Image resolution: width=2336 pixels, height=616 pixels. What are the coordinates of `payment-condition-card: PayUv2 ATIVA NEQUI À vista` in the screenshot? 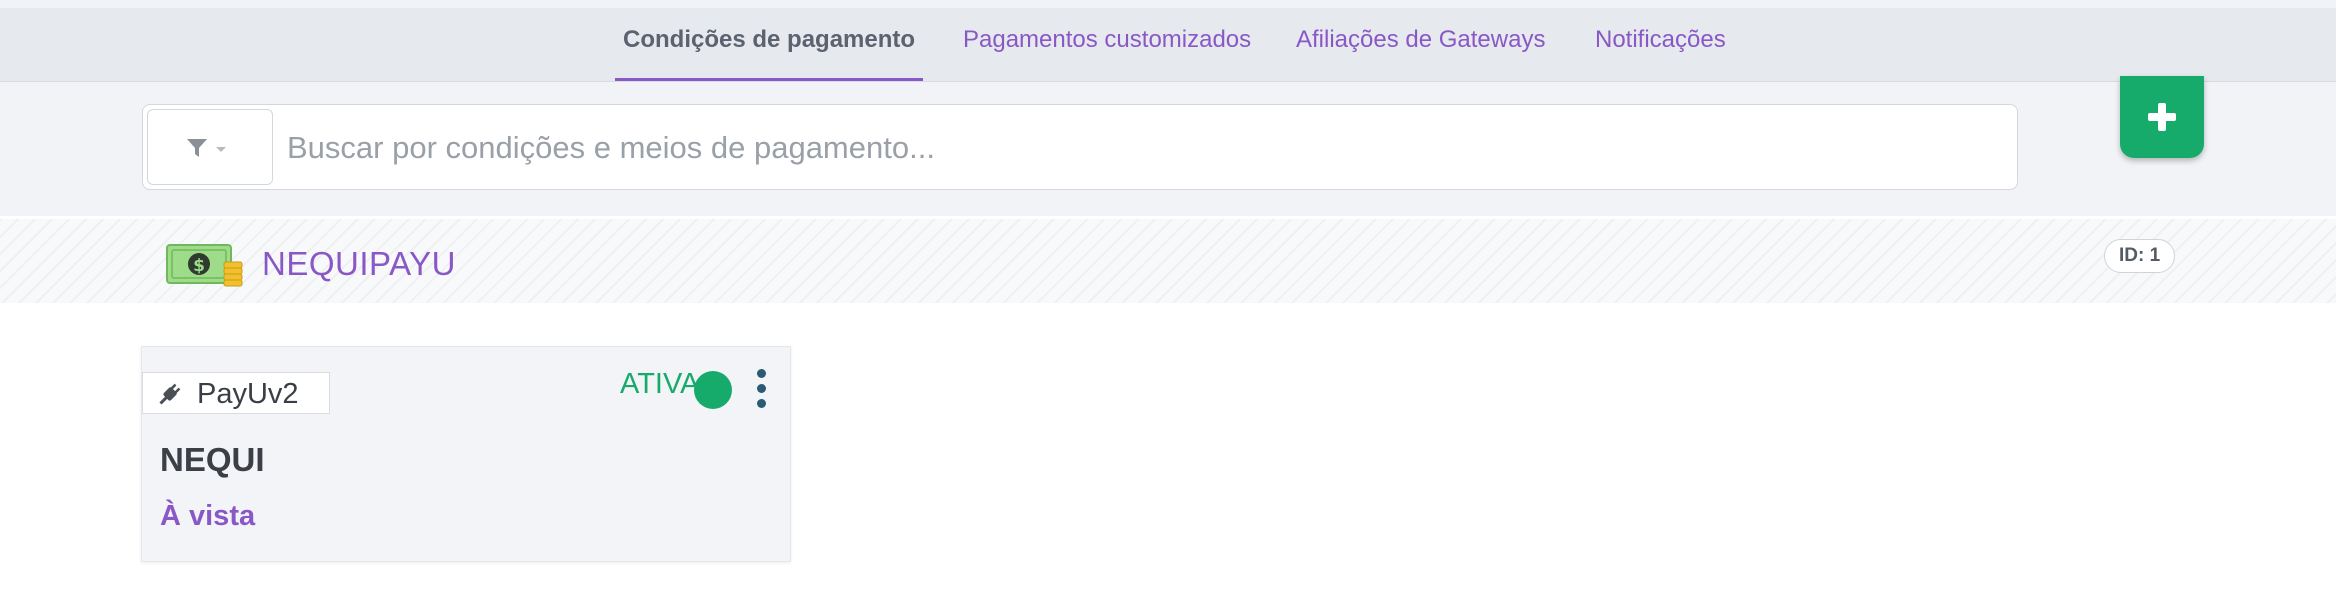 It's located at (466, 454).